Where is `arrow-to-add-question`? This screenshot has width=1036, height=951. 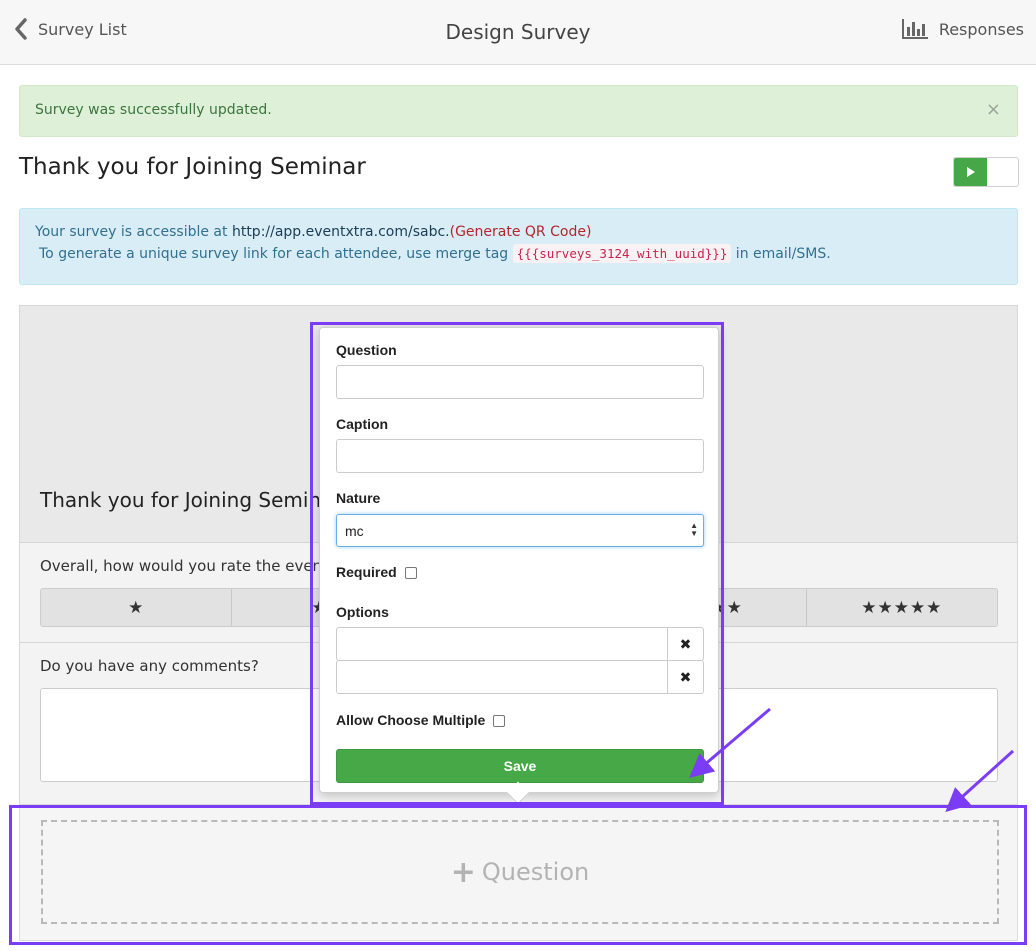 arrow-to-add-question is located at coordinates (980, 781).